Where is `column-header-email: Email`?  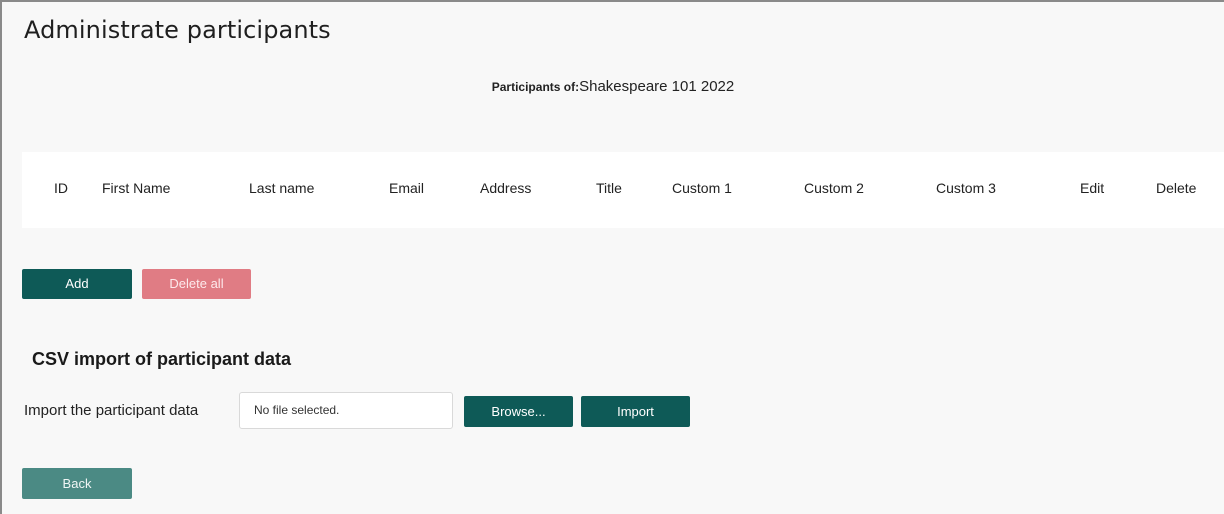
column-header-email: Email is located at coordinates (406, 188).